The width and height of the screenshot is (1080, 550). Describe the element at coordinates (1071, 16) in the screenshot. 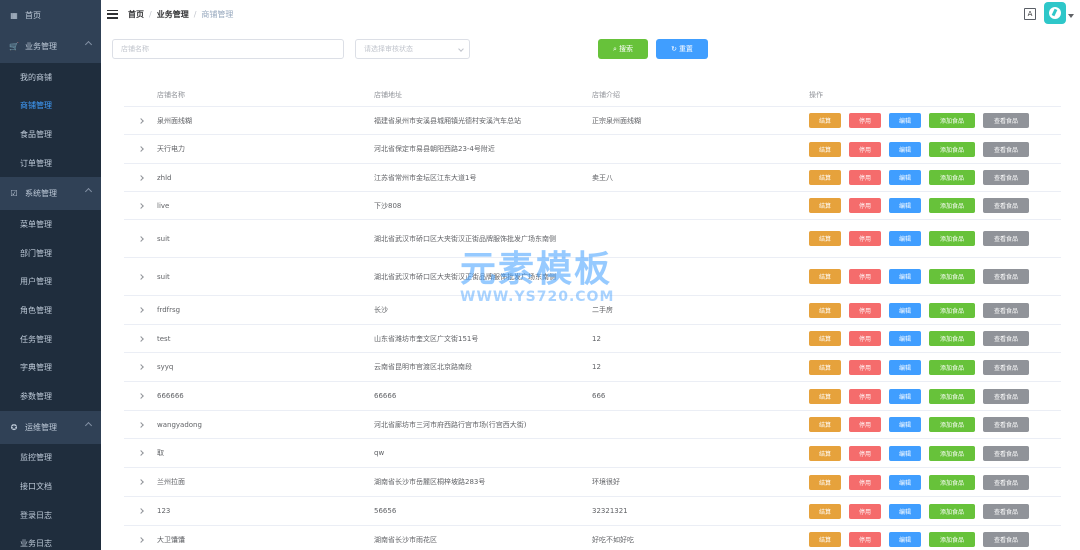

I see `caret-down-icon` at that location.